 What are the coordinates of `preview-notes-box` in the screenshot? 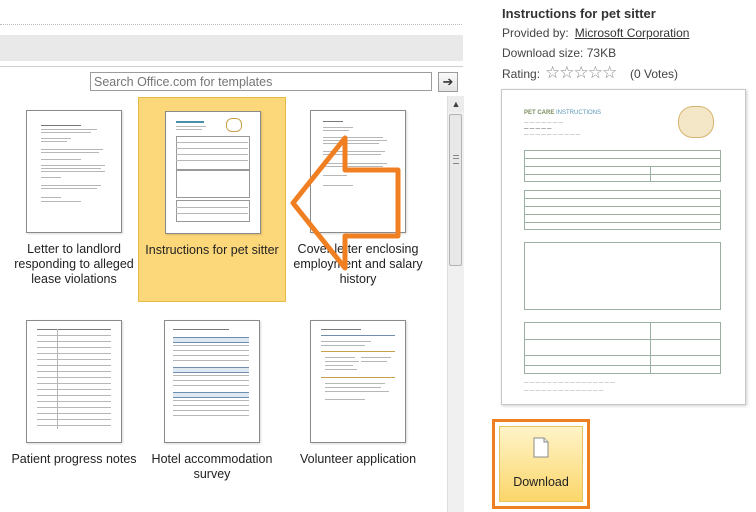 It's located at (622, 276).